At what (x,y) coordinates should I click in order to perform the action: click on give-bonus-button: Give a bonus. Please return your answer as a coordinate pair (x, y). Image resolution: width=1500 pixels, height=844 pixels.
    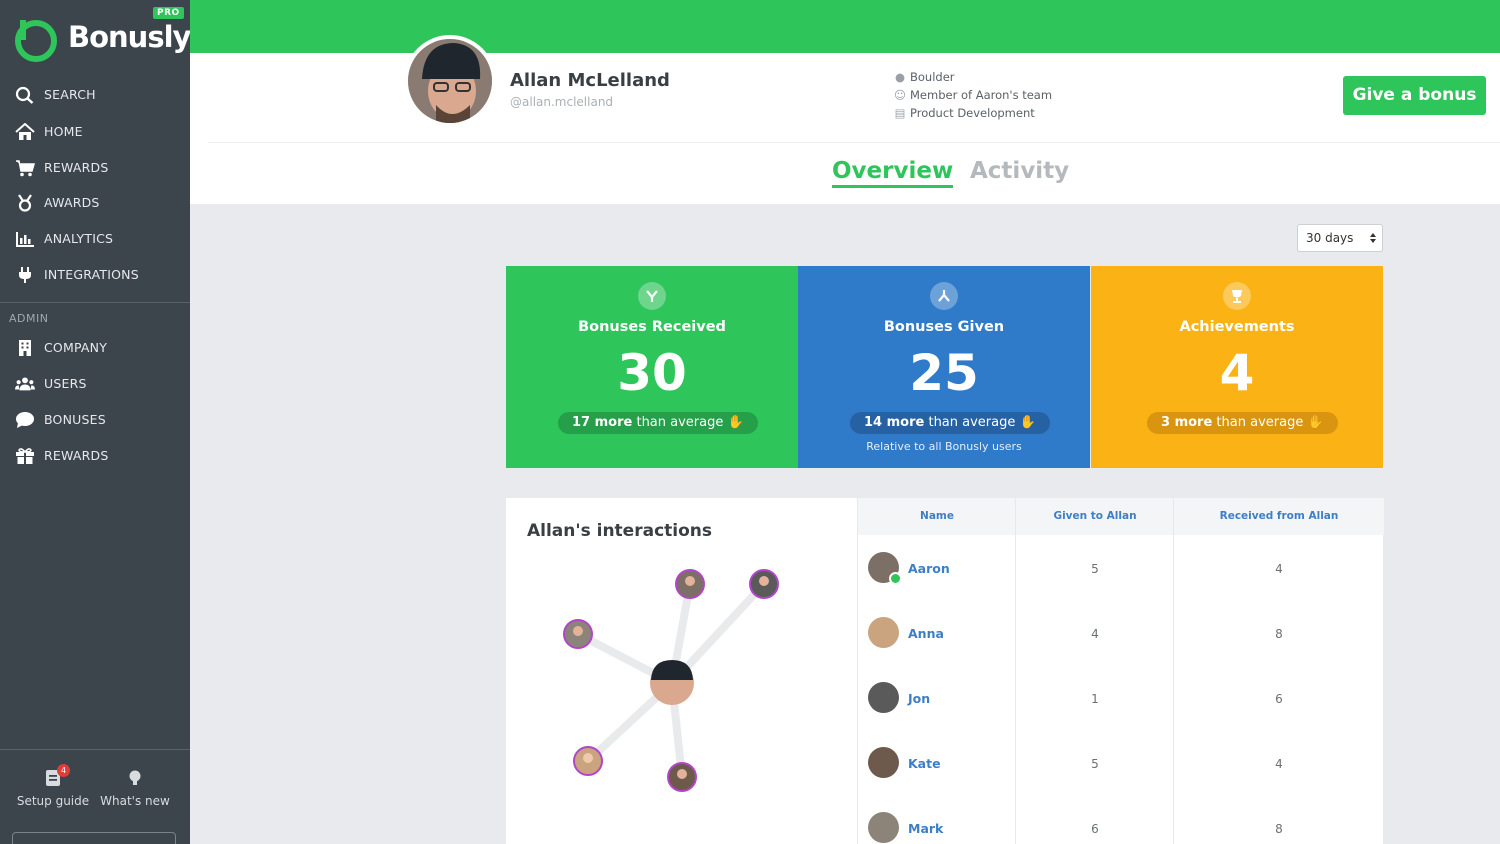
    Looking at the image, I should click on (1414, 95).